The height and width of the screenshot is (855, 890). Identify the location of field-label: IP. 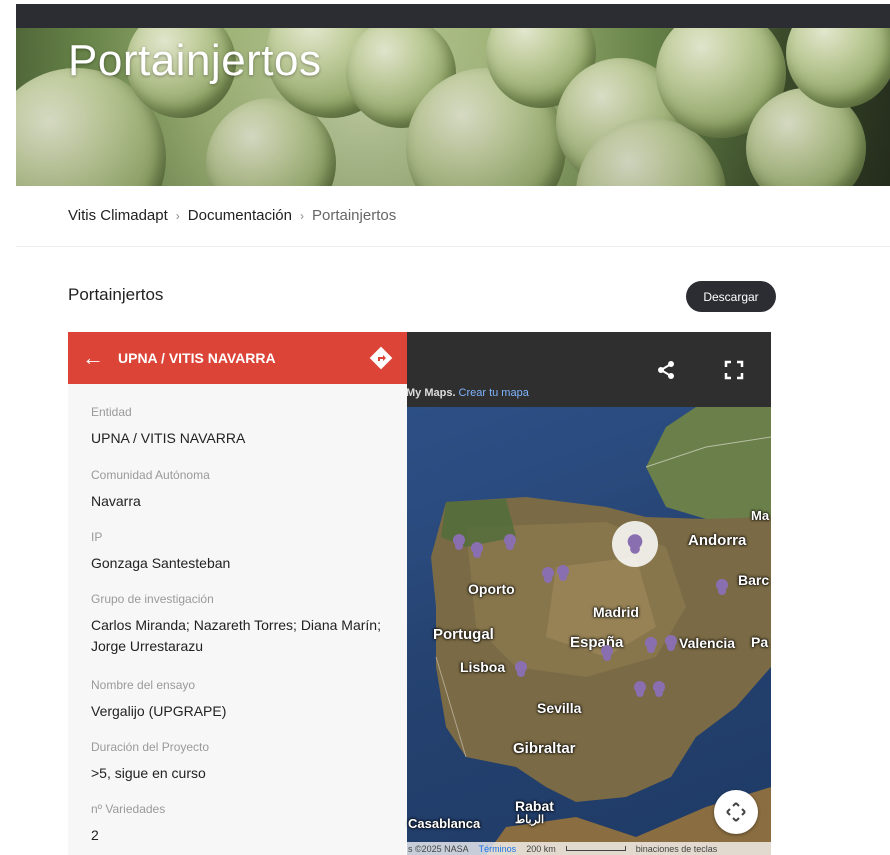
(97, 537).